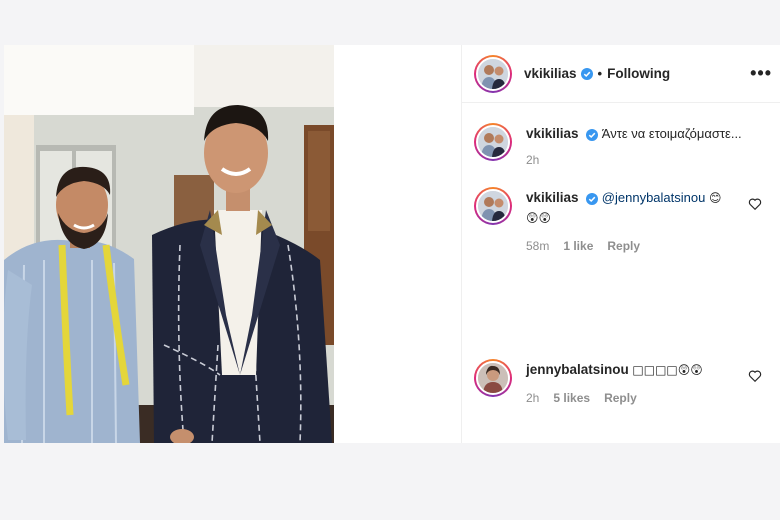  Describe the element at coordinates (638, 73) in the screenshot. I see `following-button: Following` at that location.